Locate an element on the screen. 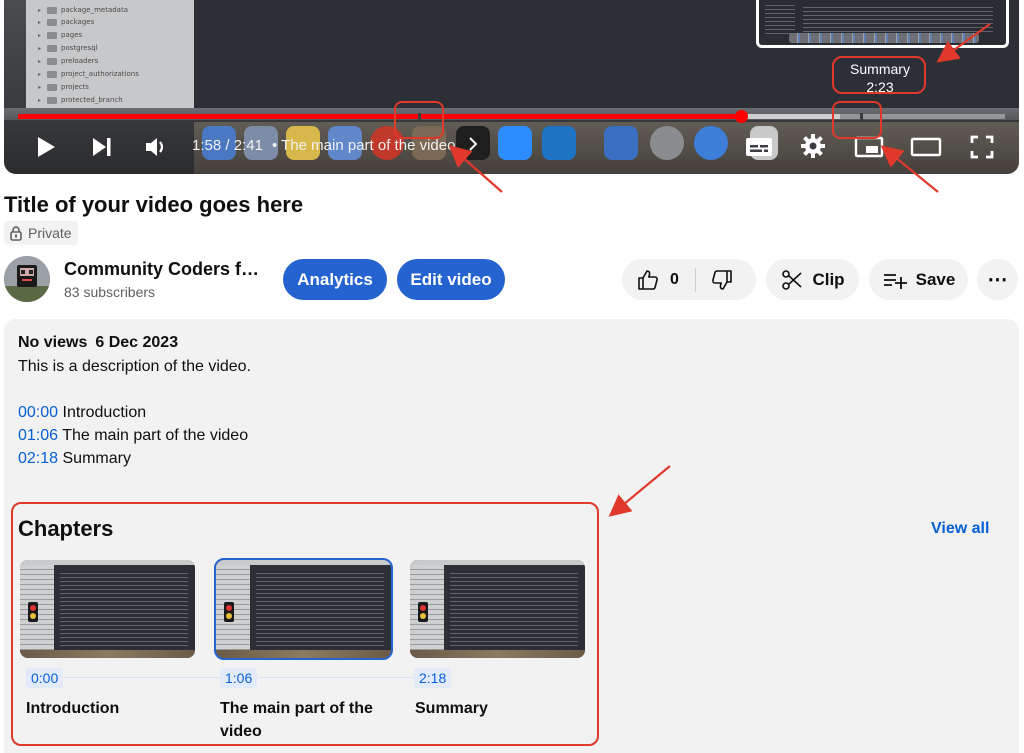  fullscreen-icon is located at coordinates (982, 147).